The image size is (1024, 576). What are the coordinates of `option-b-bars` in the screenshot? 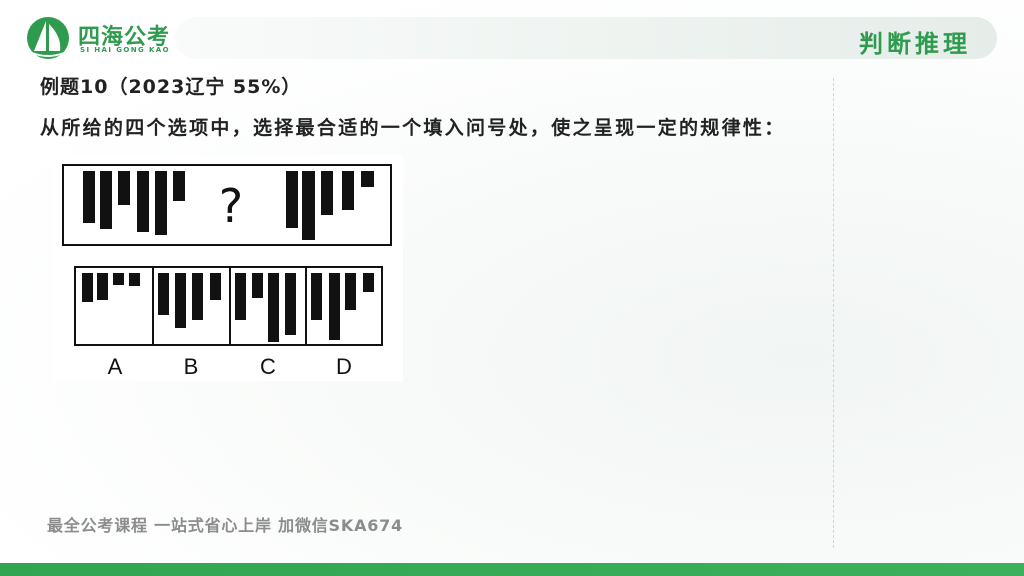 It's located at (189, 300).